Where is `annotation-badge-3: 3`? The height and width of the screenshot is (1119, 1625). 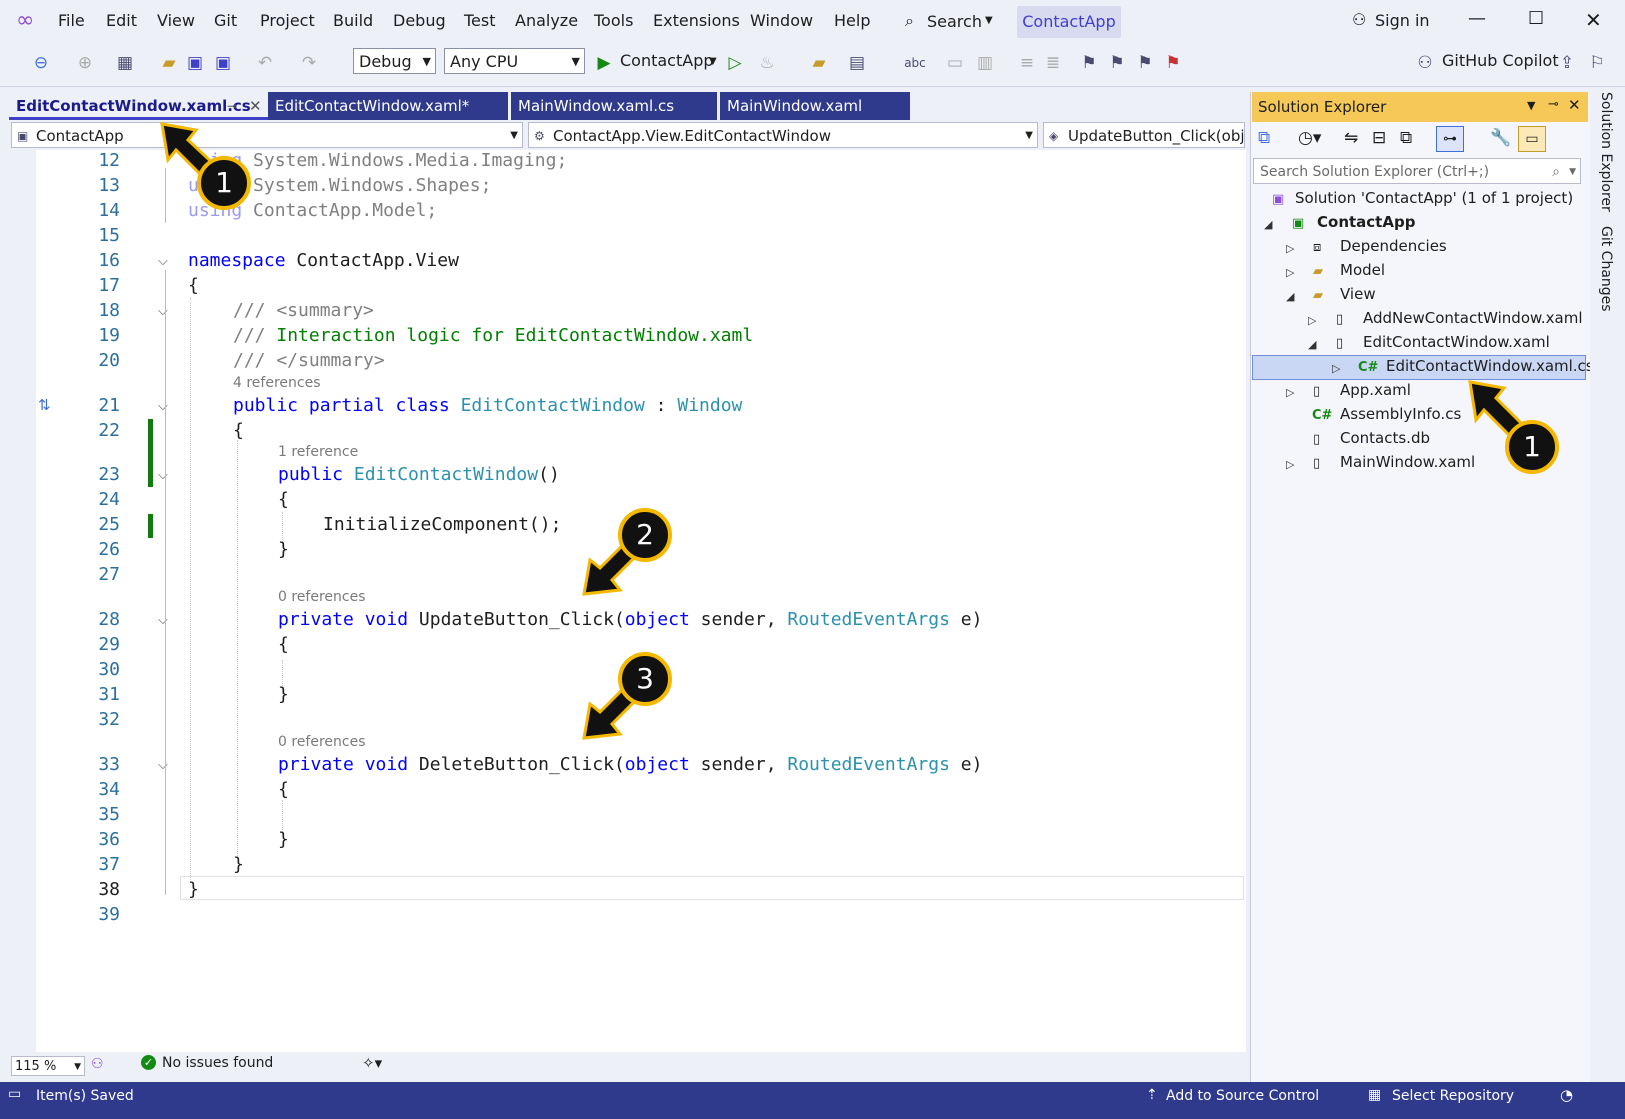
annotation-badge-3: 3 is located at coordinates (645, 679).